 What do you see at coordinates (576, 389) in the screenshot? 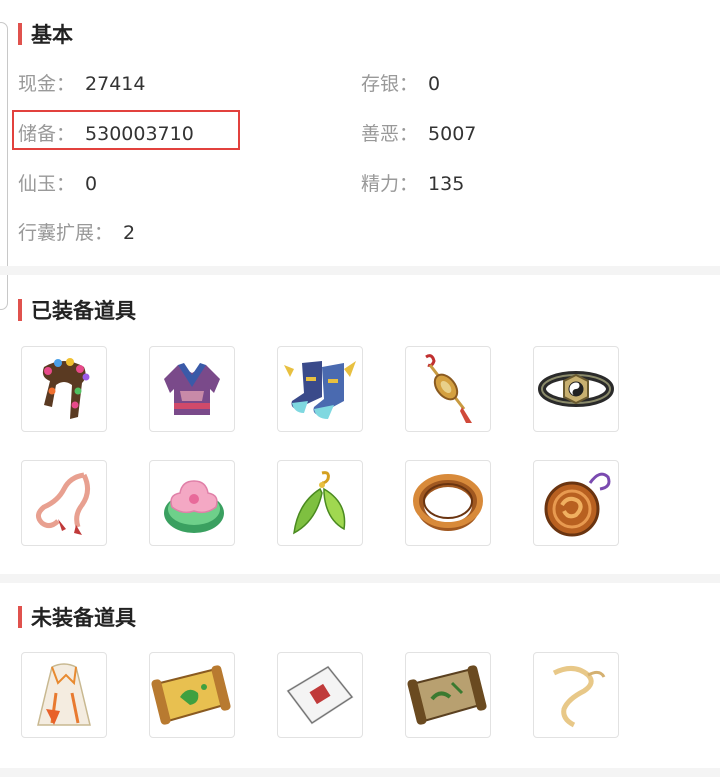
I see `bagua-belt-icon` at bounding box center [576, 389].